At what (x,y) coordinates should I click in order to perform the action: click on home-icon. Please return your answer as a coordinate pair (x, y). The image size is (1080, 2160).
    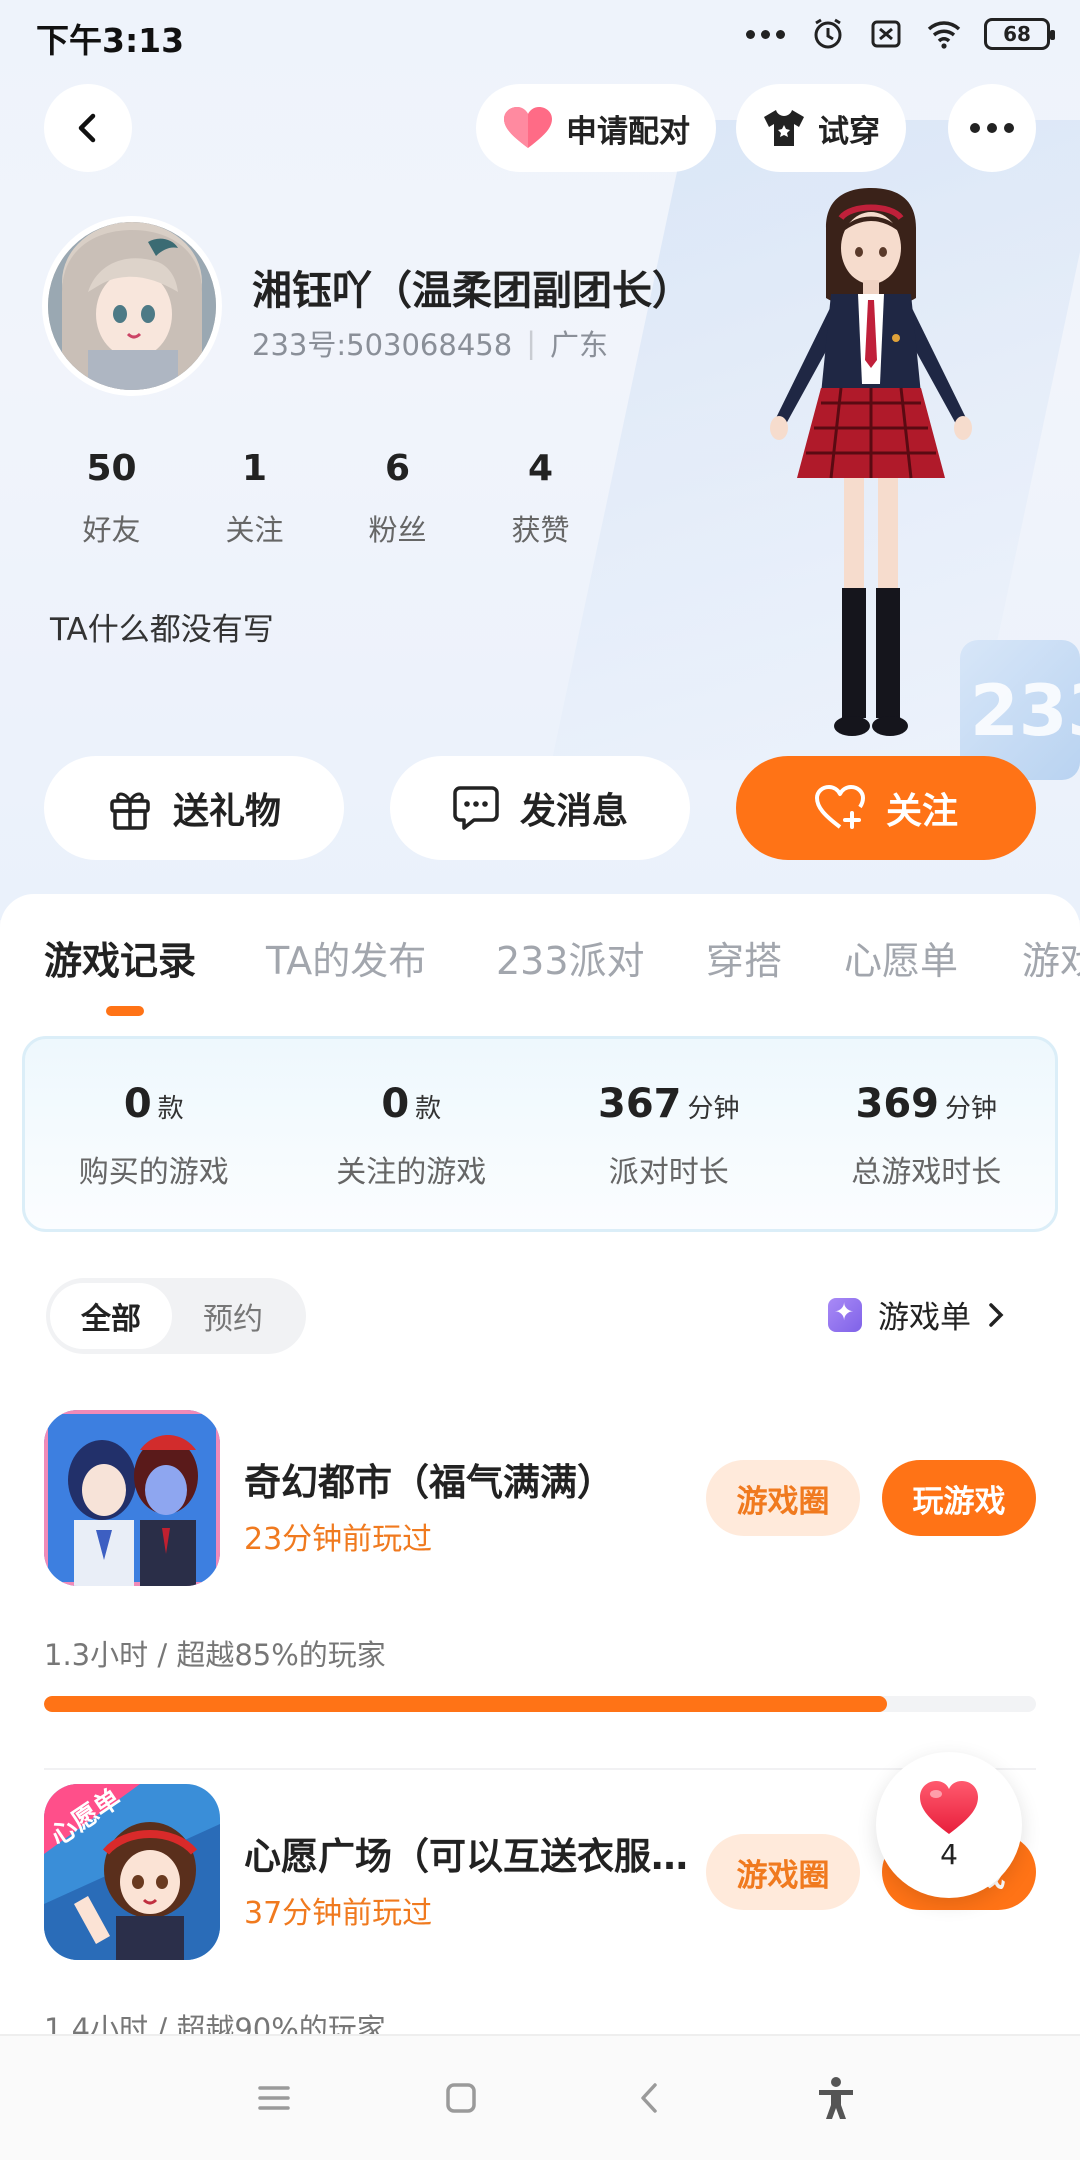
    Looking at the image, I should click on (461, 2098).